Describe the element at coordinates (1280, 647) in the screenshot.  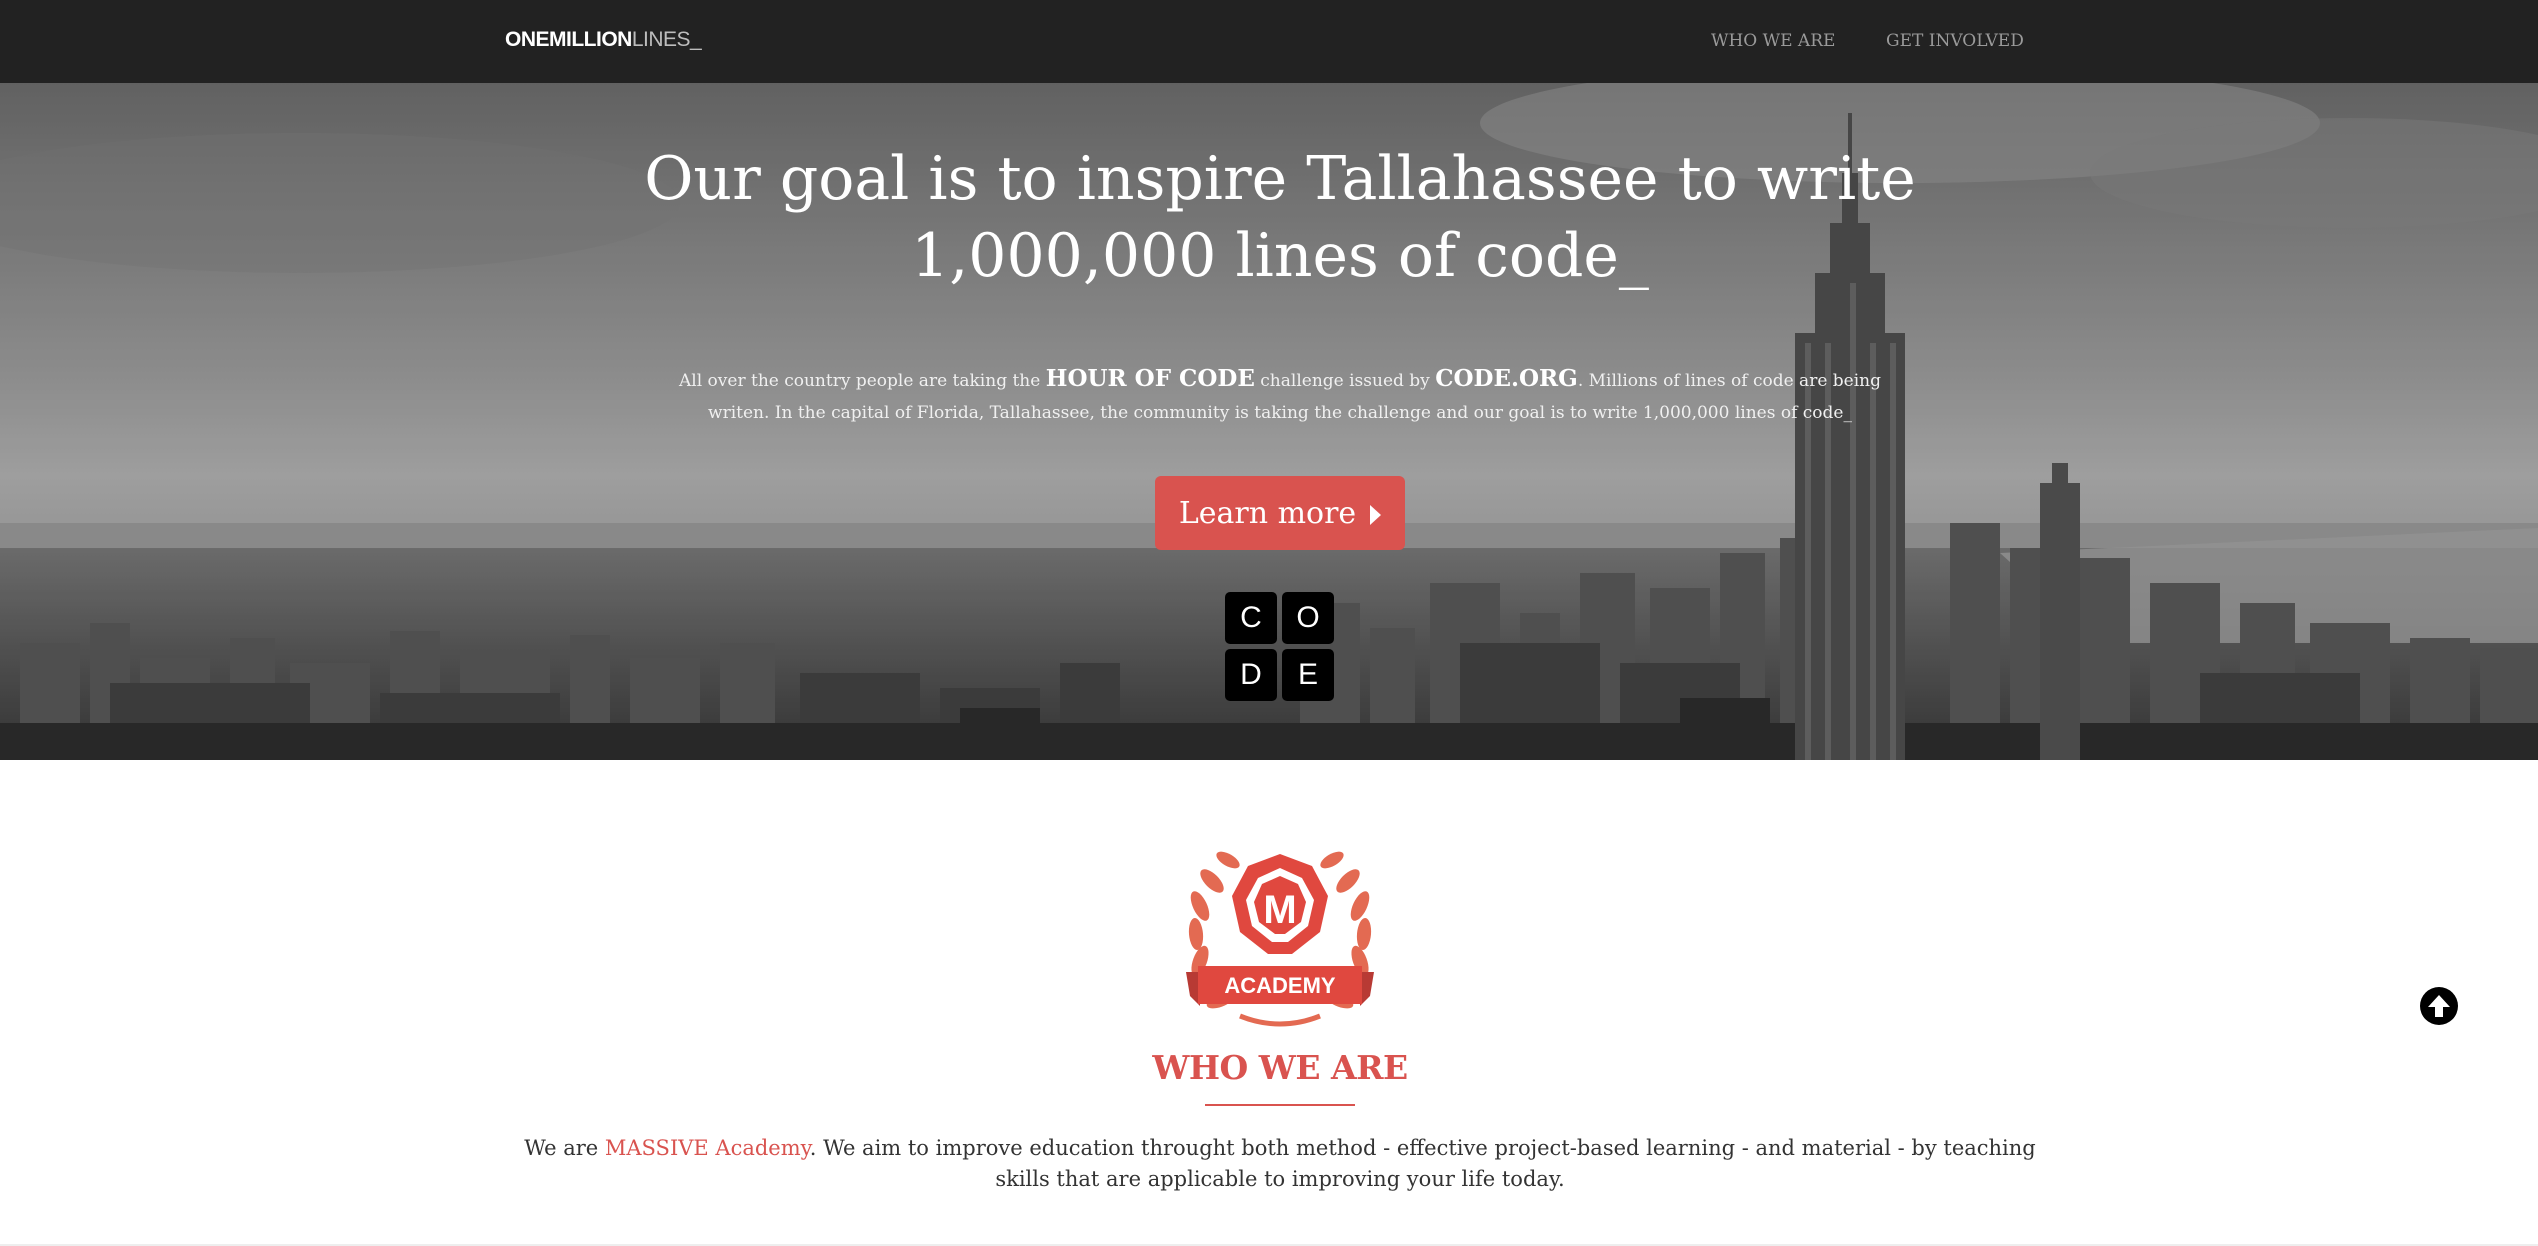
I see `code-org-logo: C O D E` at that location.